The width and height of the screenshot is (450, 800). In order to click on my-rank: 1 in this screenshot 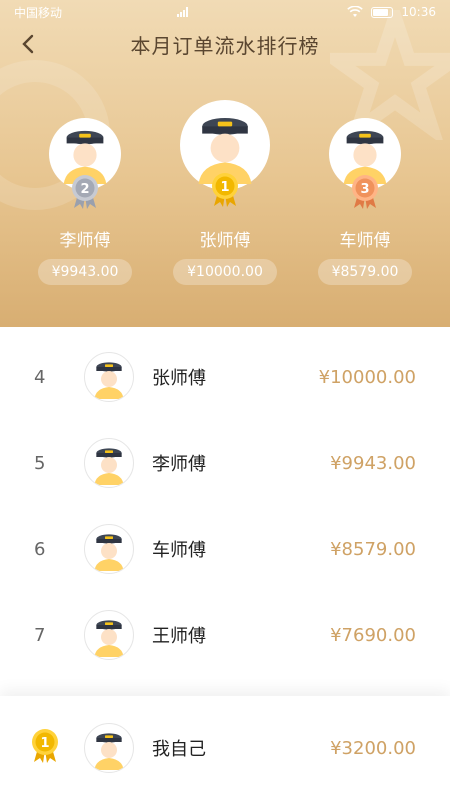, I will do `click(40, 748)`.